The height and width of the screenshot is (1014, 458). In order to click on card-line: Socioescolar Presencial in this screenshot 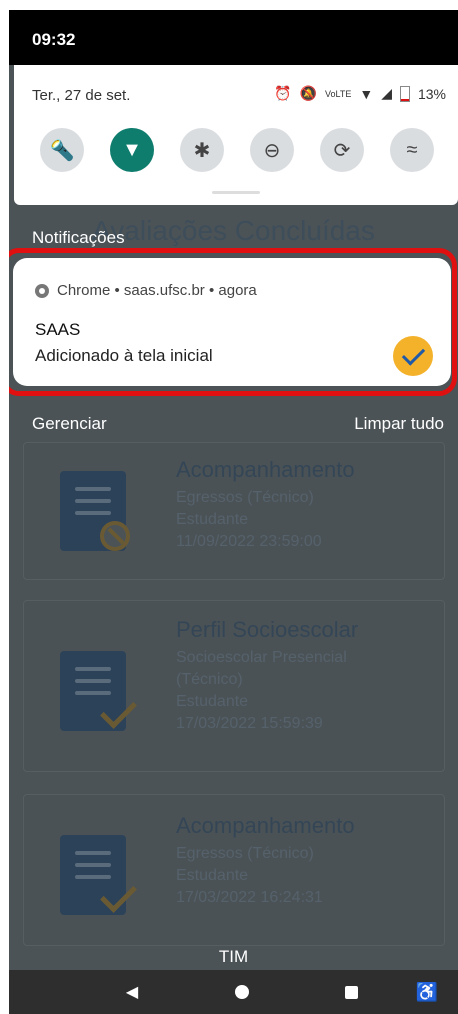, I will do `click(261, 657)`.